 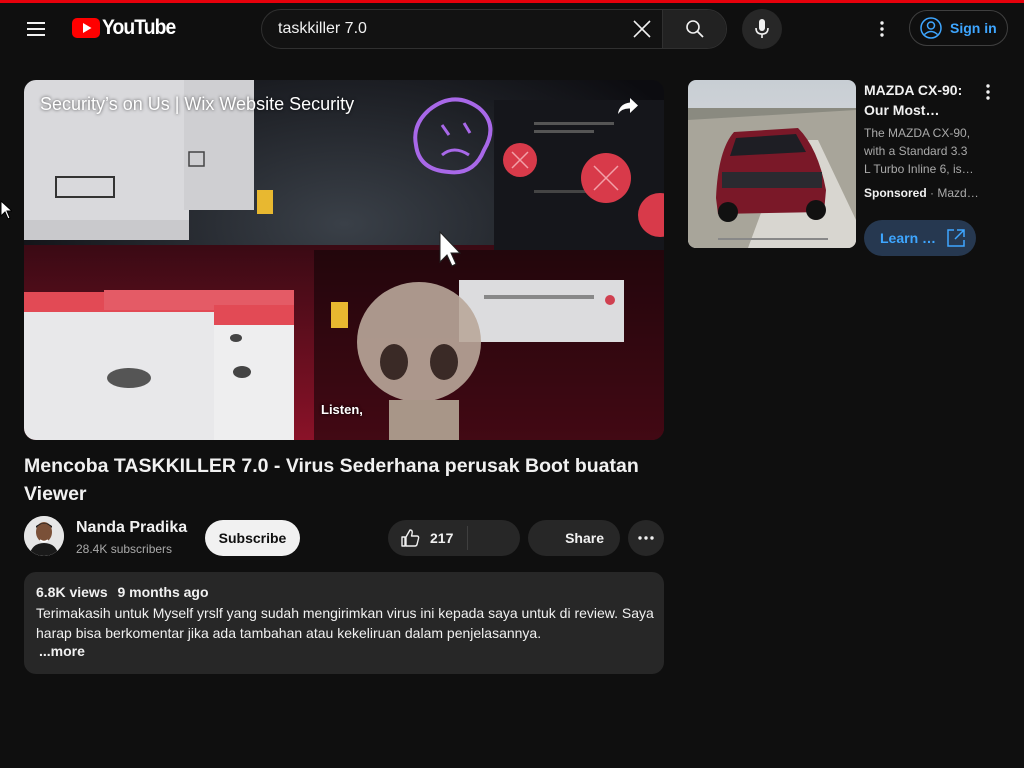 What do you see at coordinates (197, 104) in the screenshot?
I see `overlay-video-title: Security’s on Us | Wix Website Security` at bounding box center [197, 104].